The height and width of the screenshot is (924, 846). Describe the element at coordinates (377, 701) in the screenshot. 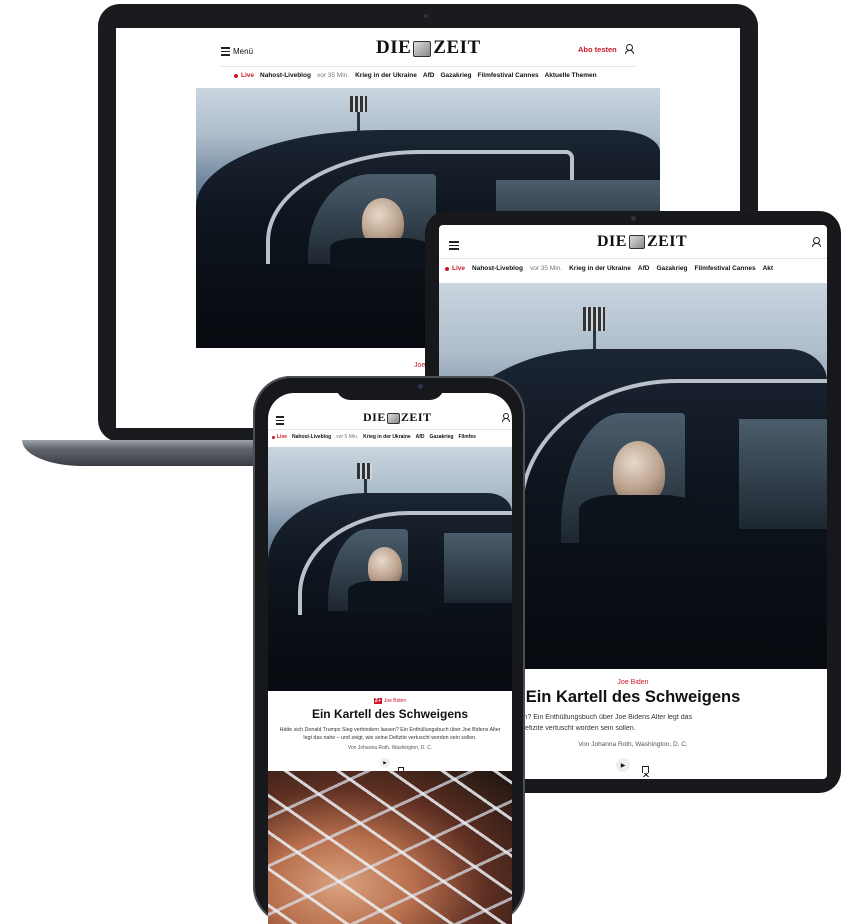

I see `zplus-badge: Z+` at that location.